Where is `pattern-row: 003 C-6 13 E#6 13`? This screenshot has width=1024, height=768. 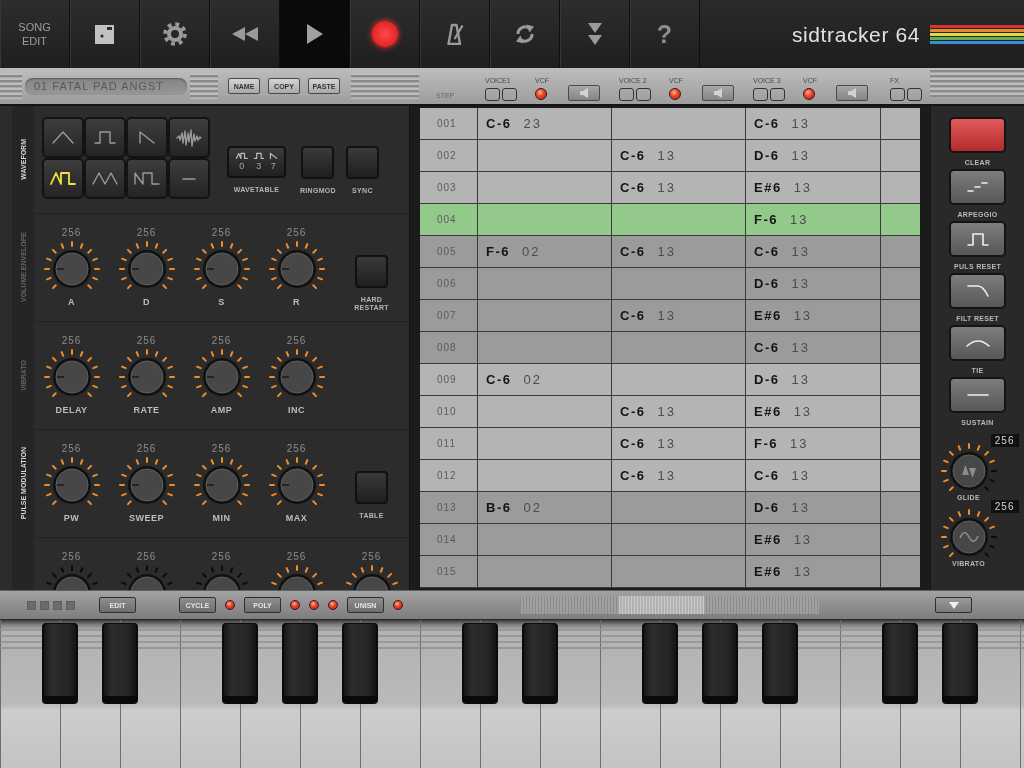
pattern-row: 003 C-6 13 E#6 13 is located at coordinates (670, 188).